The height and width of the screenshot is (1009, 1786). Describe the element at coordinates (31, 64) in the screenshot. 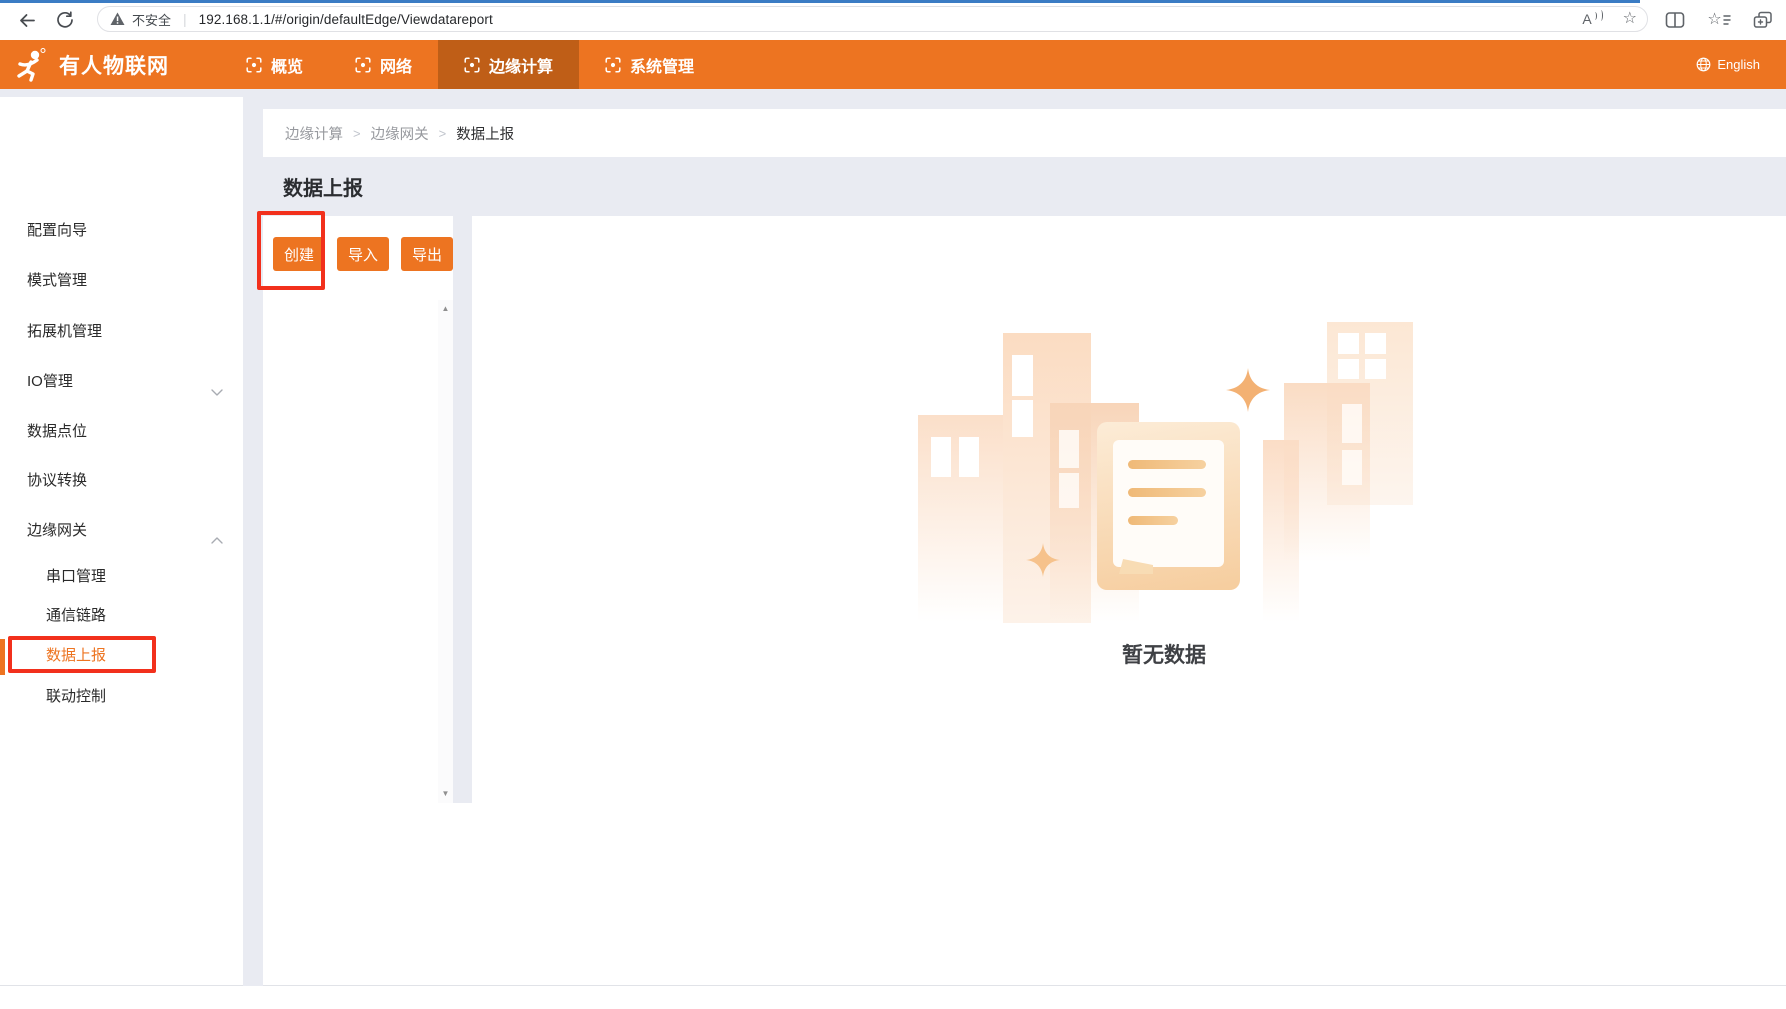

I see `usr-logo-icon` at that location.